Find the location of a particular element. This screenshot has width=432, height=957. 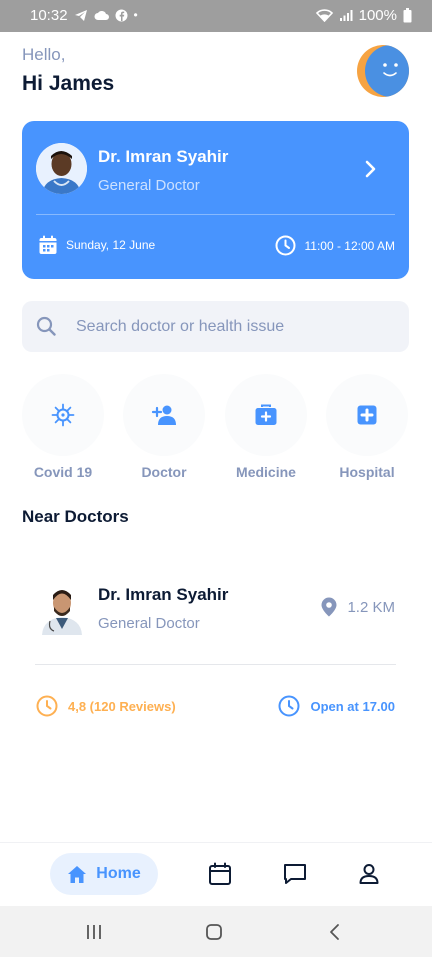

category-doctor-label: Doctor is located at coordinates (164, 472).